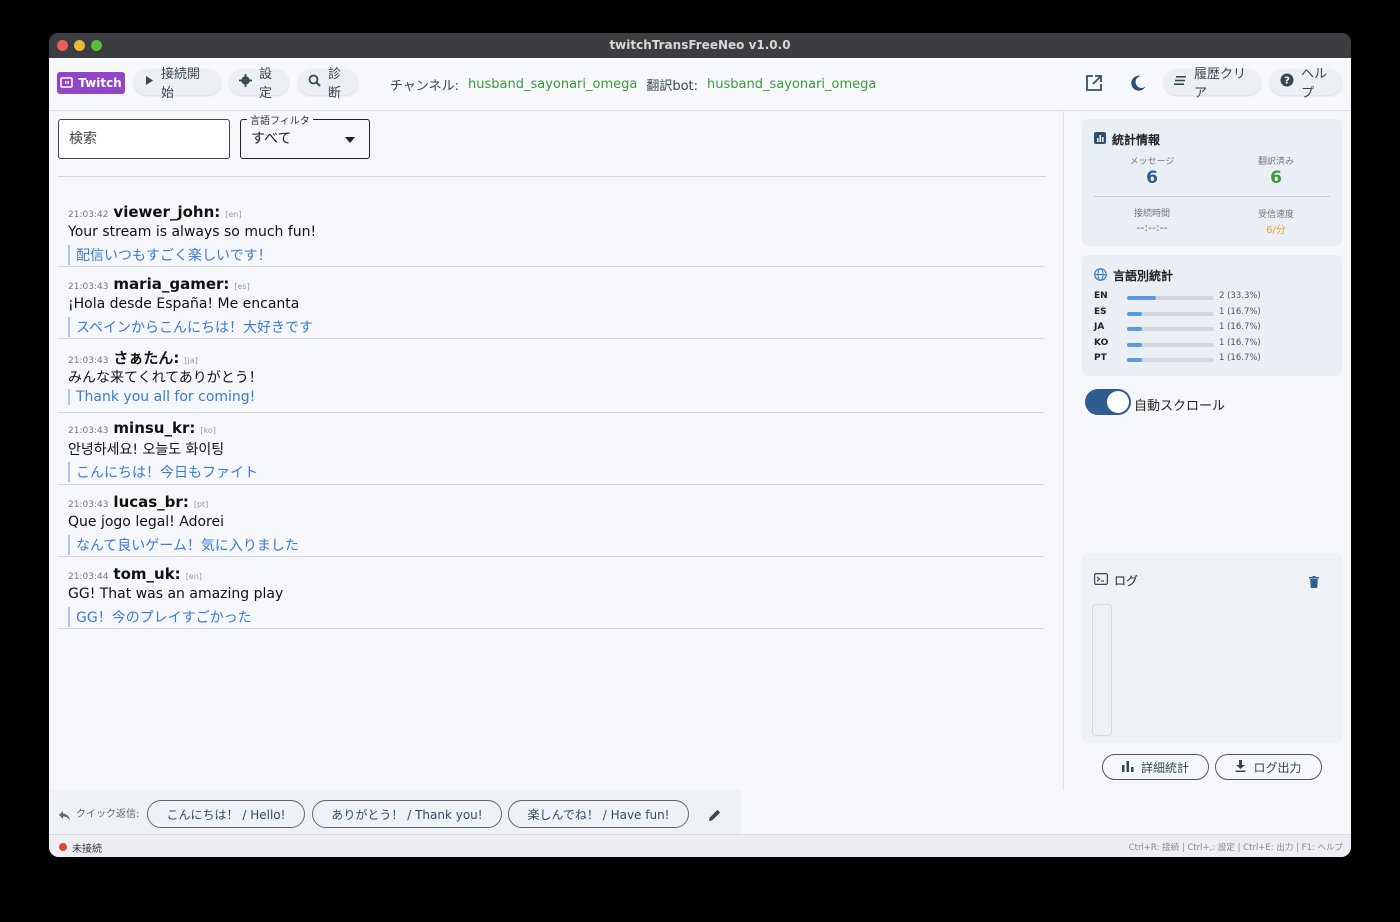 The width and height of the screenshot is (1400, 922). Describe the element at coordinates (1180, 82) in the screenshot. I see `clear-list-icon` at that location.